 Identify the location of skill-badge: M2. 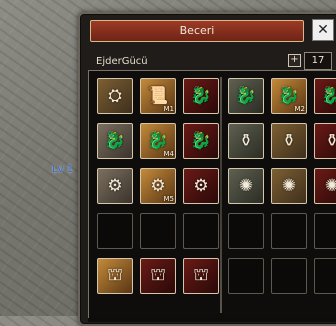
(300, 109).